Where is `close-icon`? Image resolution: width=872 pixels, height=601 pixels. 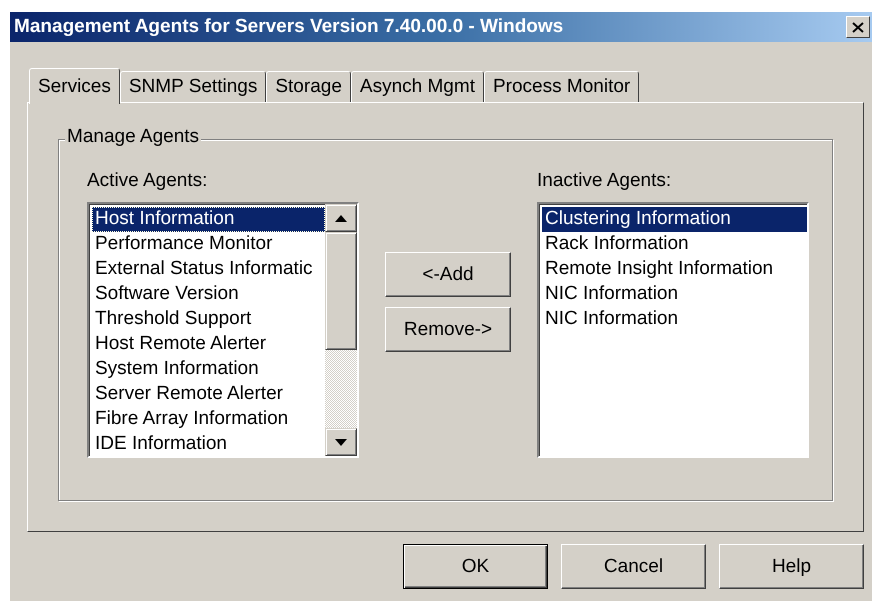
close-icon is located at coordinates (858, 27).